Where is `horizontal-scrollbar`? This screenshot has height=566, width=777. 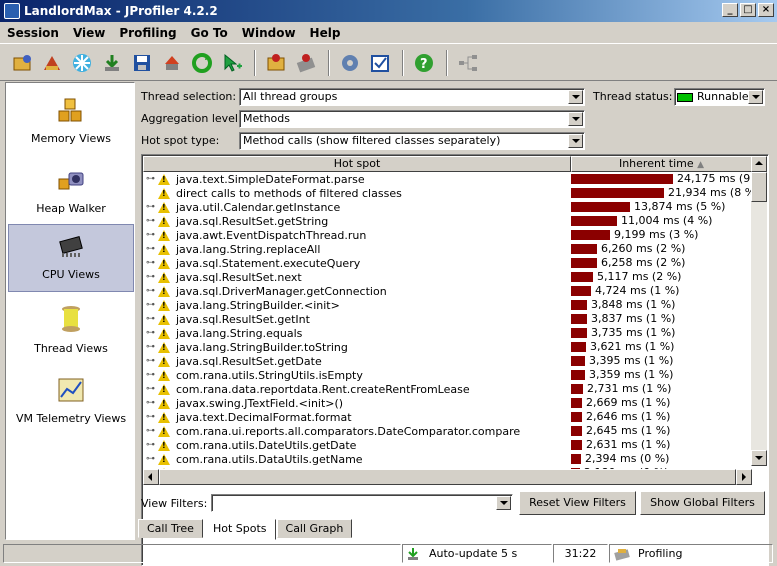 horizontal-scrollbar is located at coordinates (447, 477).